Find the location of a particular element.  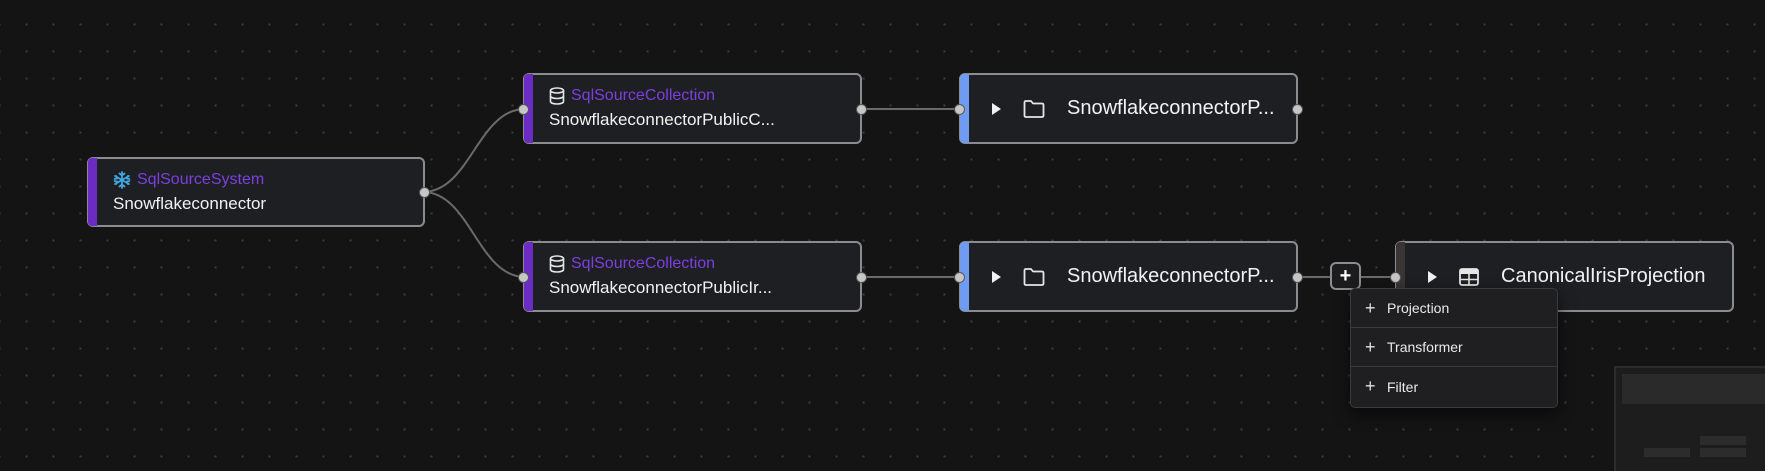

menu-item-filter: + Filter is located at coordinates (1454, 386).